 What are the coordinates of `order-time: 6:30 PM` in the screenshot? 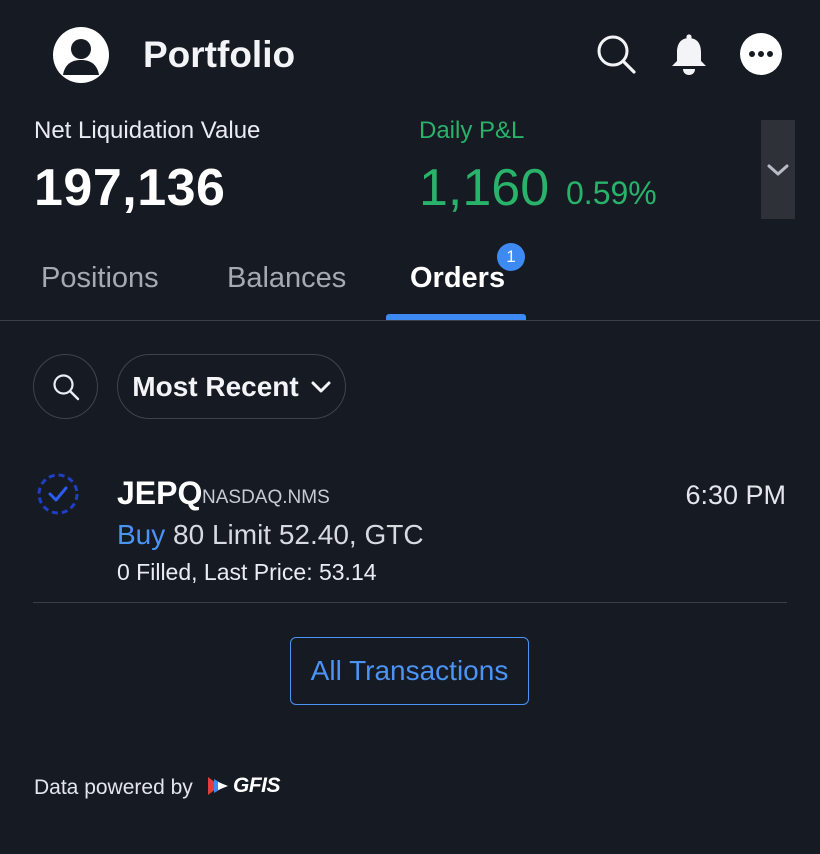 It's located at (735, 495).